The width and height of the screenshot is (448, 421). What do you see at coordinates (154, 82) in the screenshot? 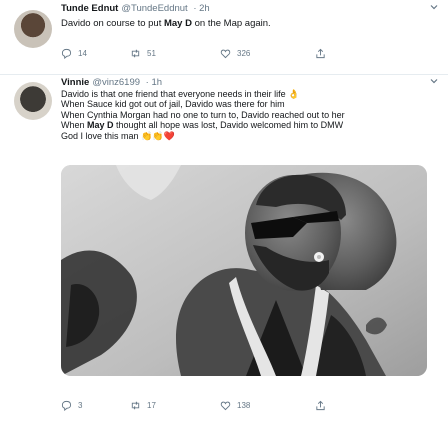
I see `tweet-time: · 1h` at bounding box center [154, 82].